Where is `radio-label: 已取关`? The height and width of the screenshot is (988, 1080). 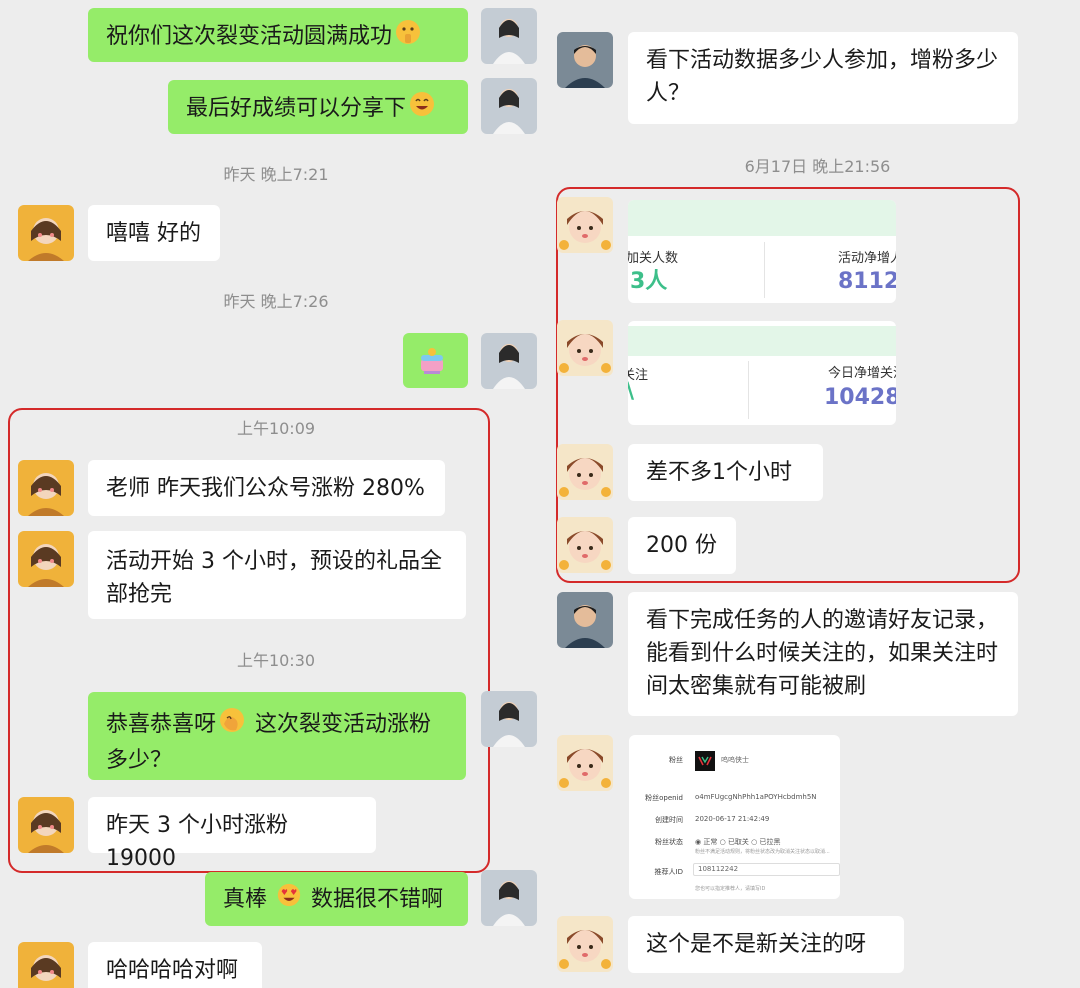
radio-label: 已取关 is located at coordinates (738, 842).